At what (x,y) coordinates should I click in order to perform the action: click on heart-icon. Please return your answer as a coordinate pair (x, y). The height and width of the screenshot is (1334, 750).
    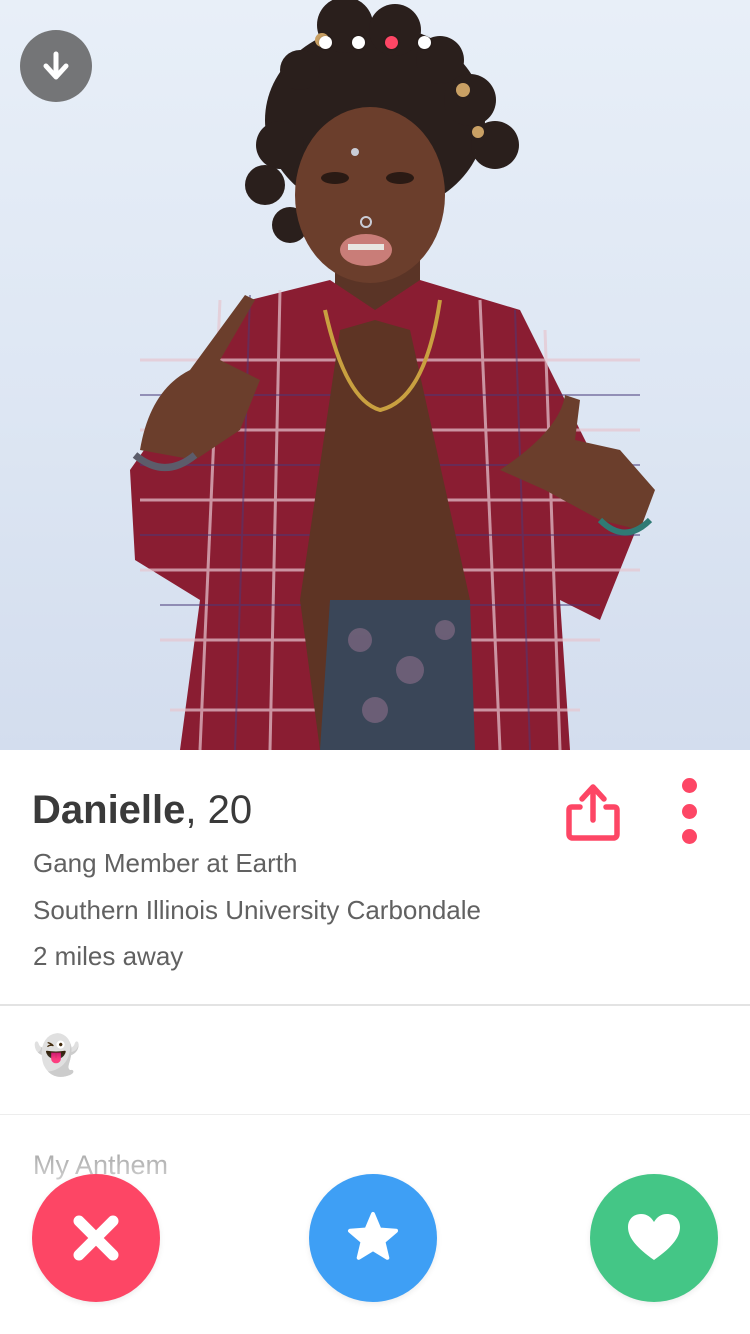
    Looking at the image, I should click on (654, 1237).